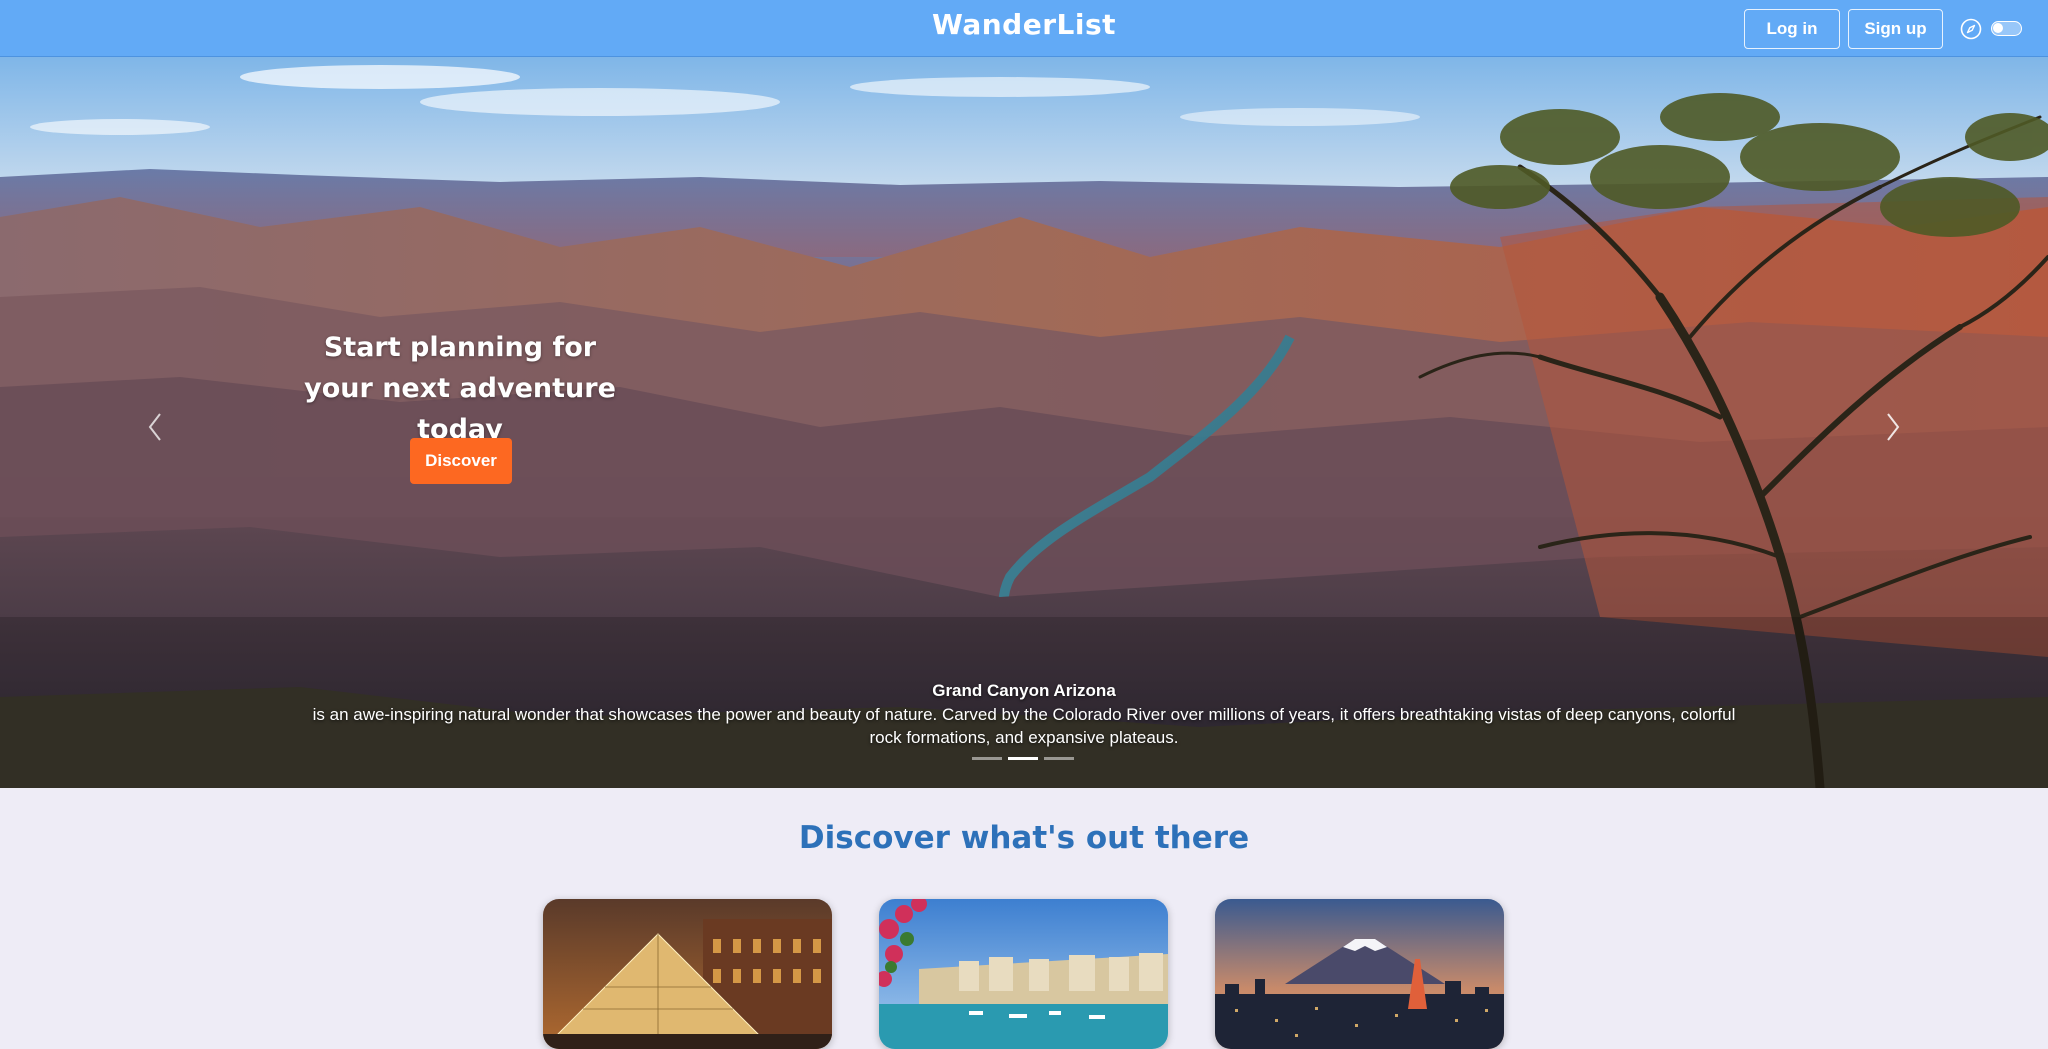 This screenshot has height=1049, width=2048. I want to click on carousel-indicators, so click(1023, 758).